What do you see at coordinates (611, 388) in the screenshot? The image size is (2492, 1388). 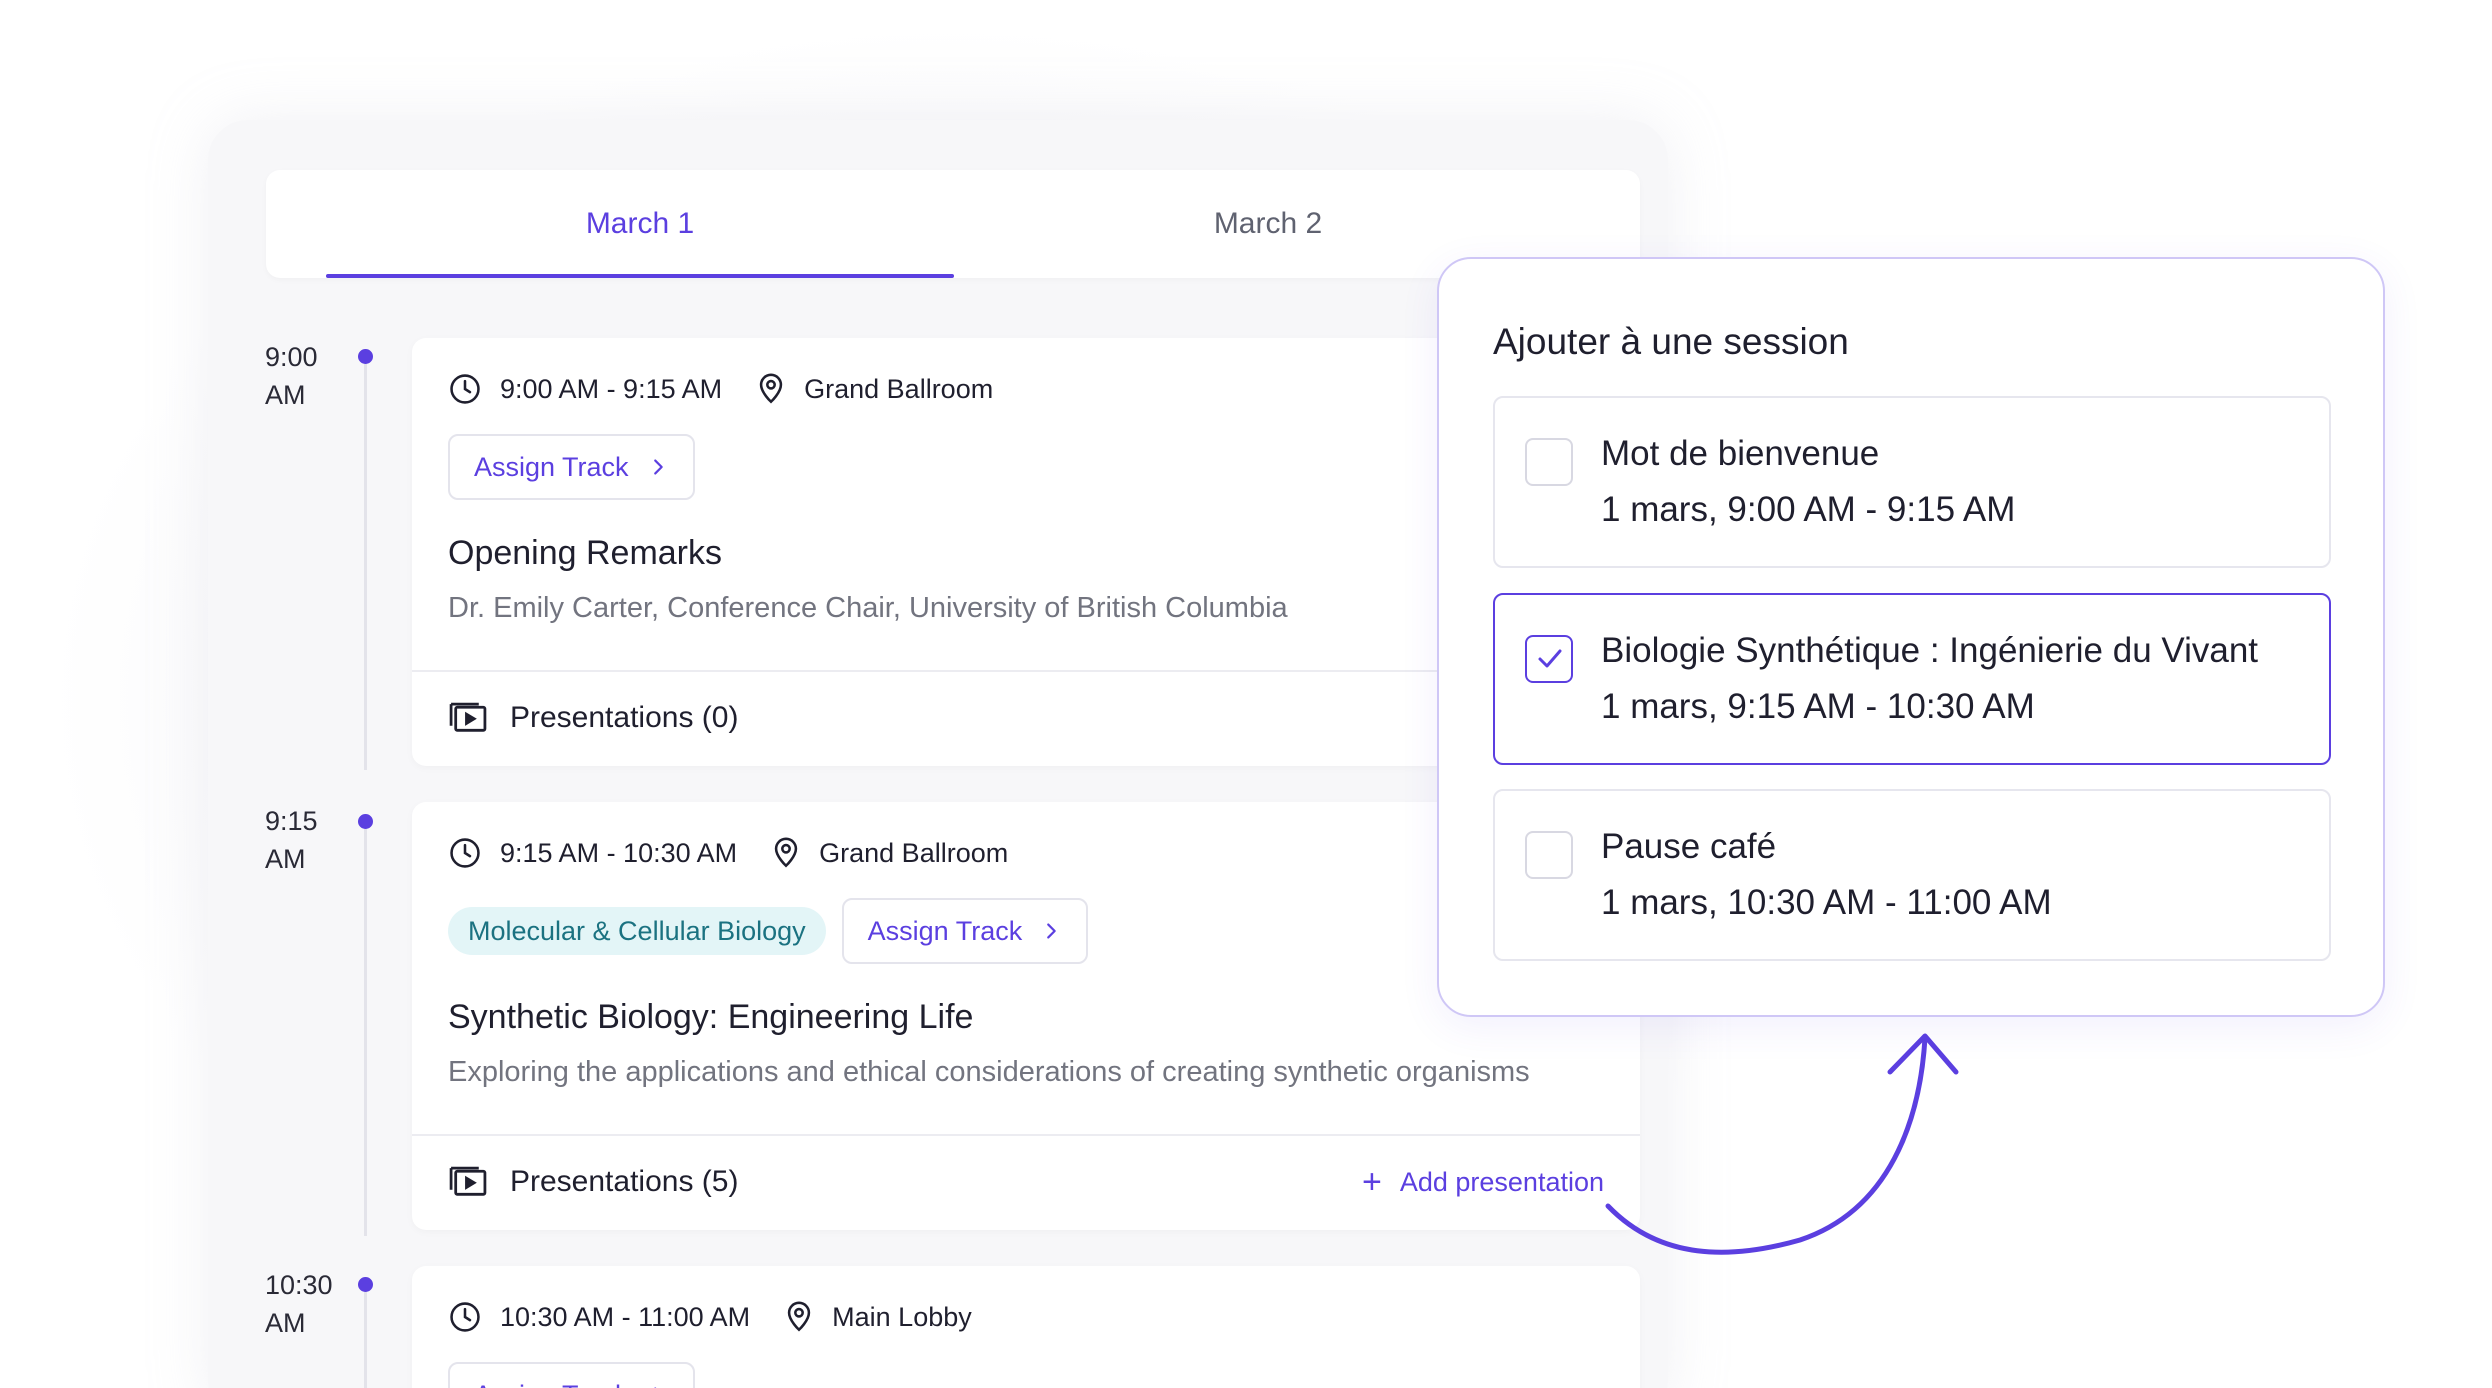 I see `session-time-range: 9:00 AM - 9:15 AM` at bounding box center [611, 388].